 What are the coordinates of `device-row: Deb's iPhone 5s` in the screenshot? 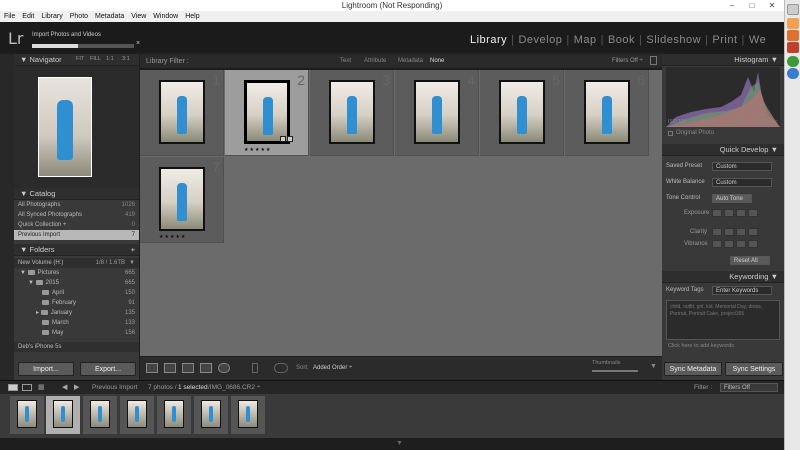 It's located at (76, 347).